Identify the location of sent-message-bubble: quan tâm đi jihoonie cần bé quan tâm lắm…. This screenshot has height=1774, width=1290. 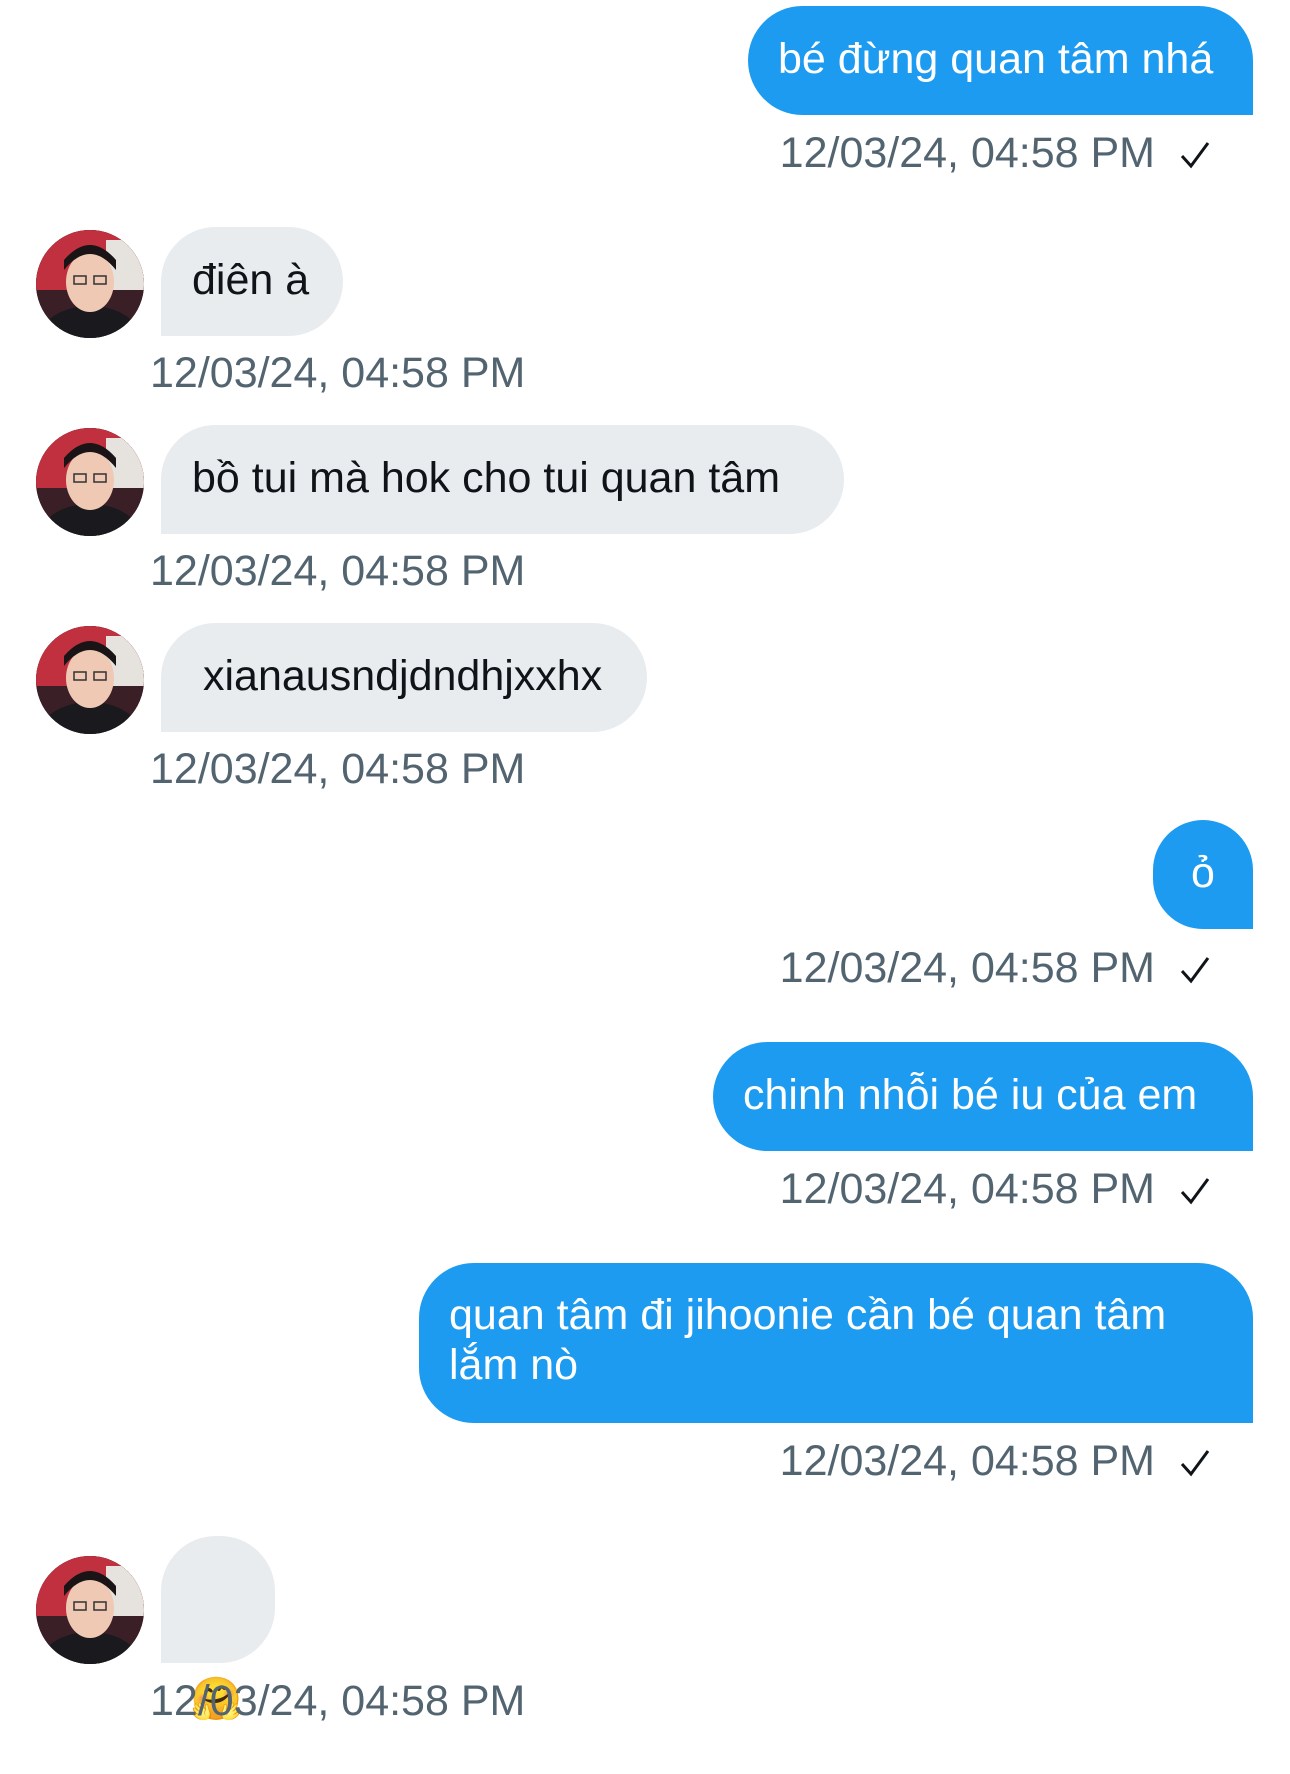
(836, 1343).